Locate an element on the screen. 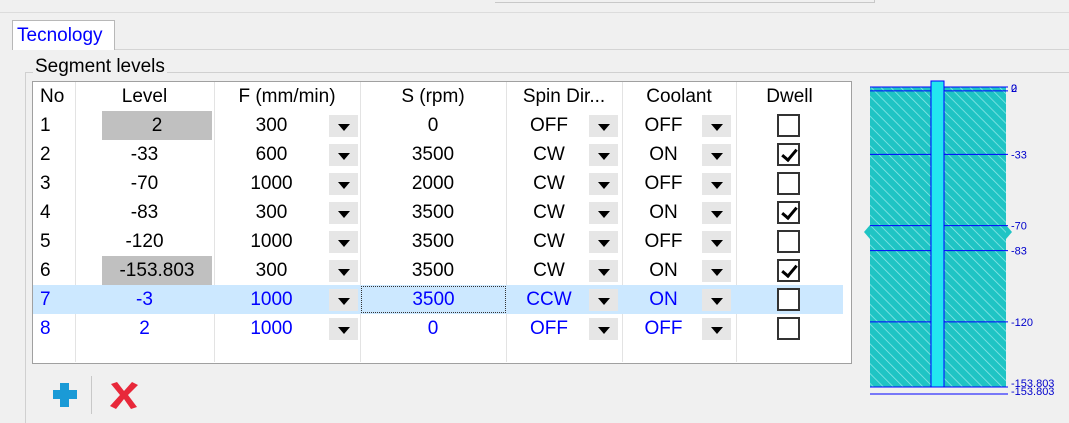  row-number: 2 is located at coordinates (54, 154).